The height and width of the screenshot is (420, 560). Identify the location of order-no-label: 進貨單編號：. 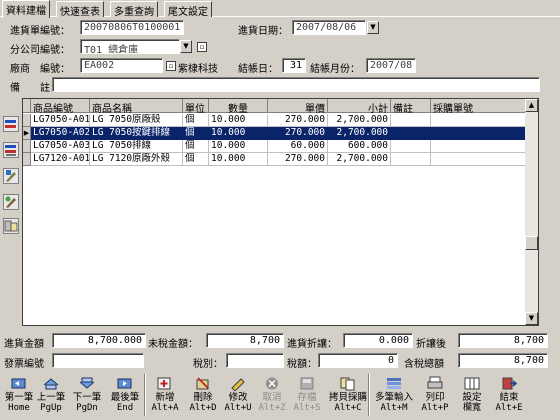
(40, 31).